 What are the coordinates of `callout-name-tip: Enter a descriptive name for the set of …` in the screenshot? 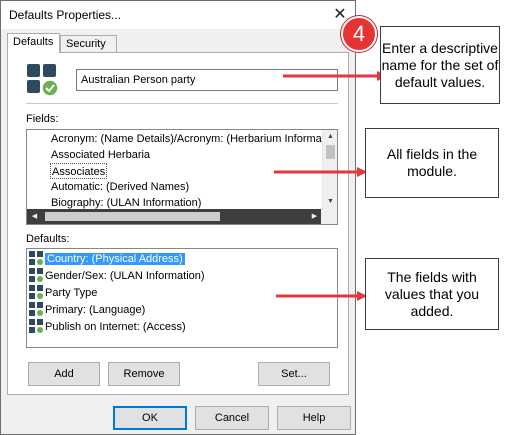 It's located at (440, 65).